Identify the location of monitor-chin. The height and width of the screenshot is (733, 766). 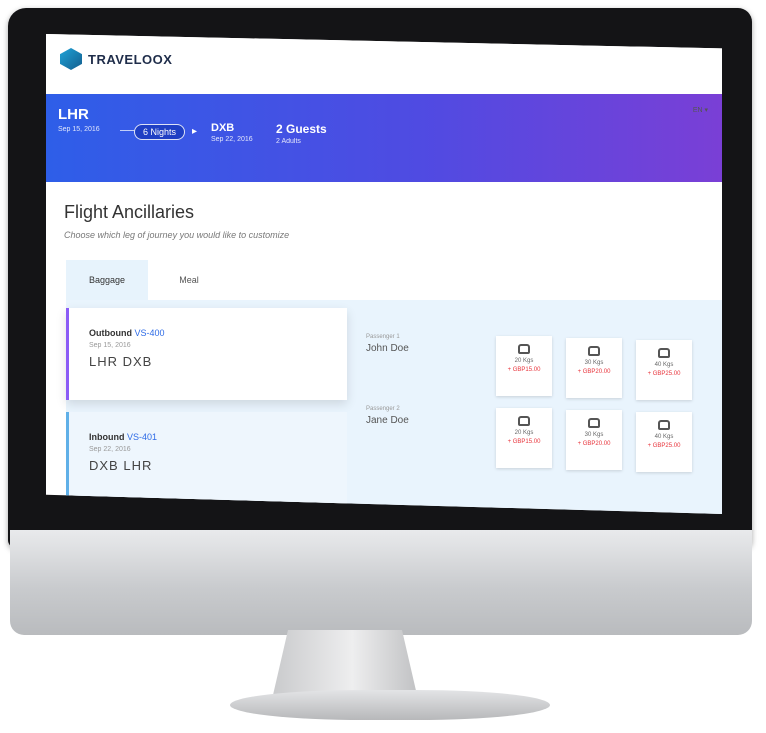
(381, 582).